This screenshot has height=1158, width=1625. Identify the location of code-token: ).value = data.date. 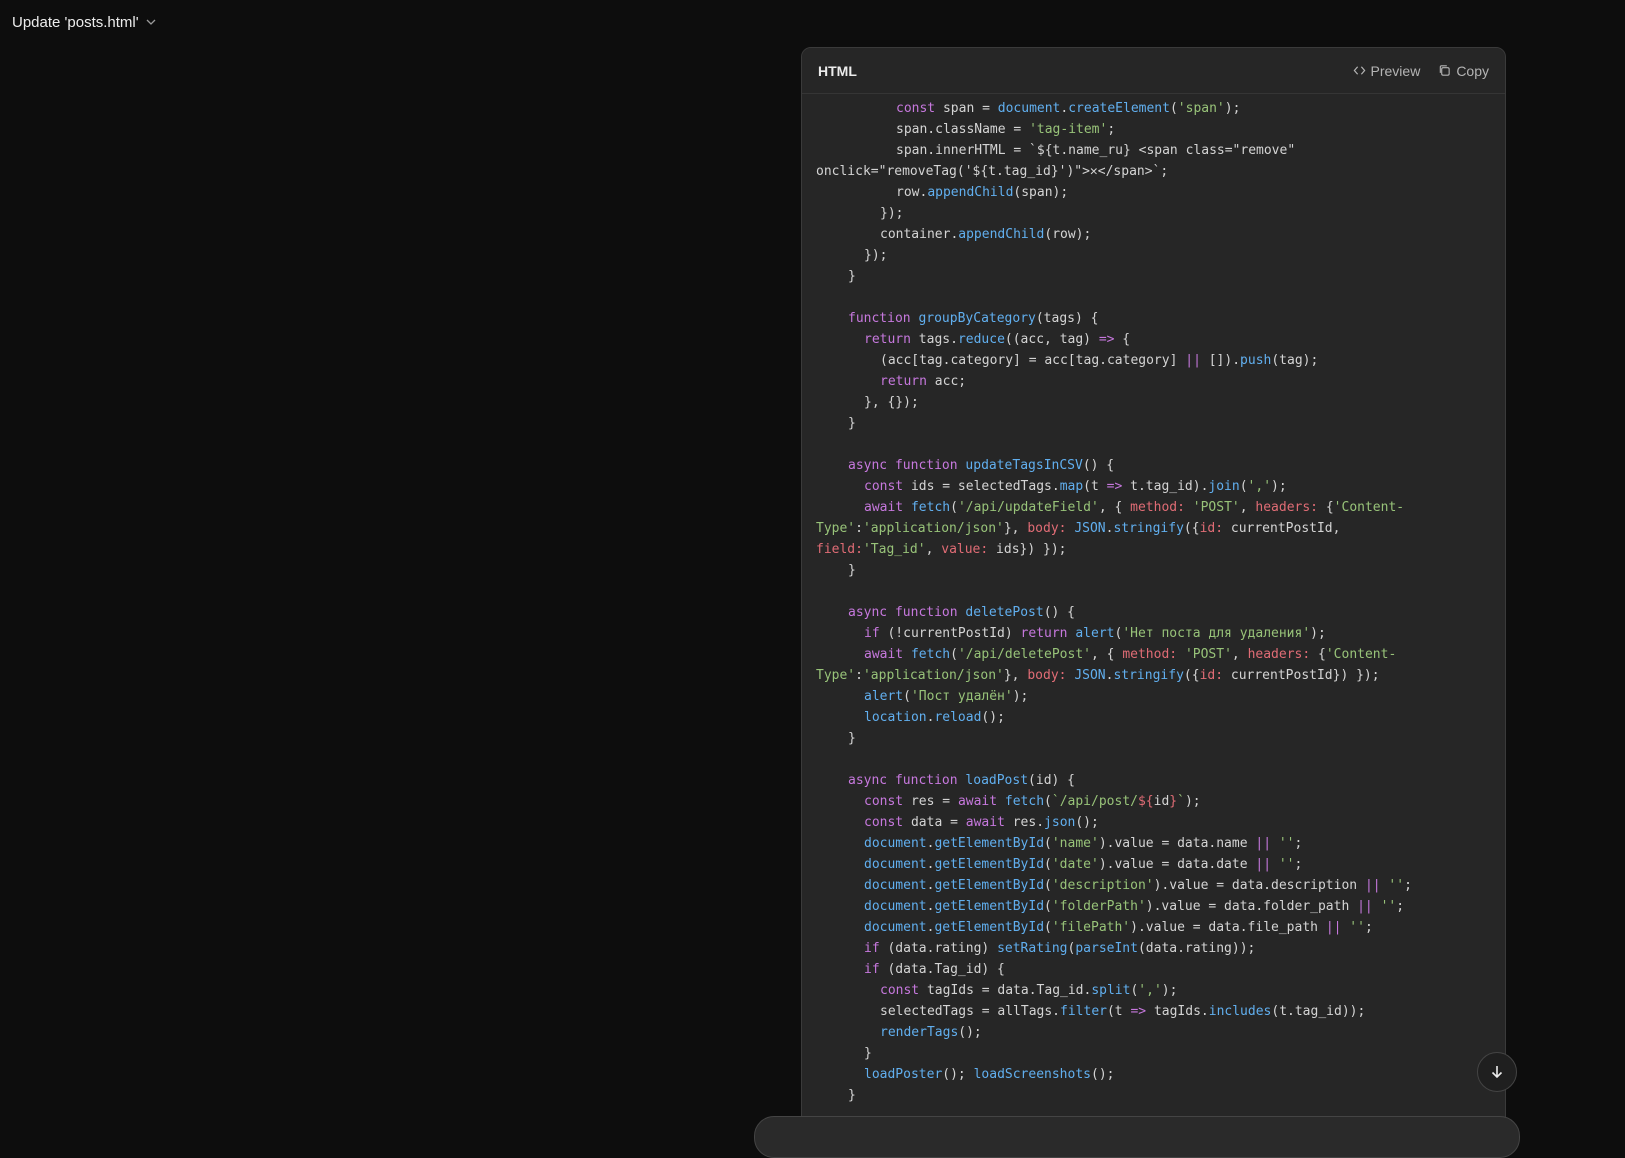
(1177, 864).